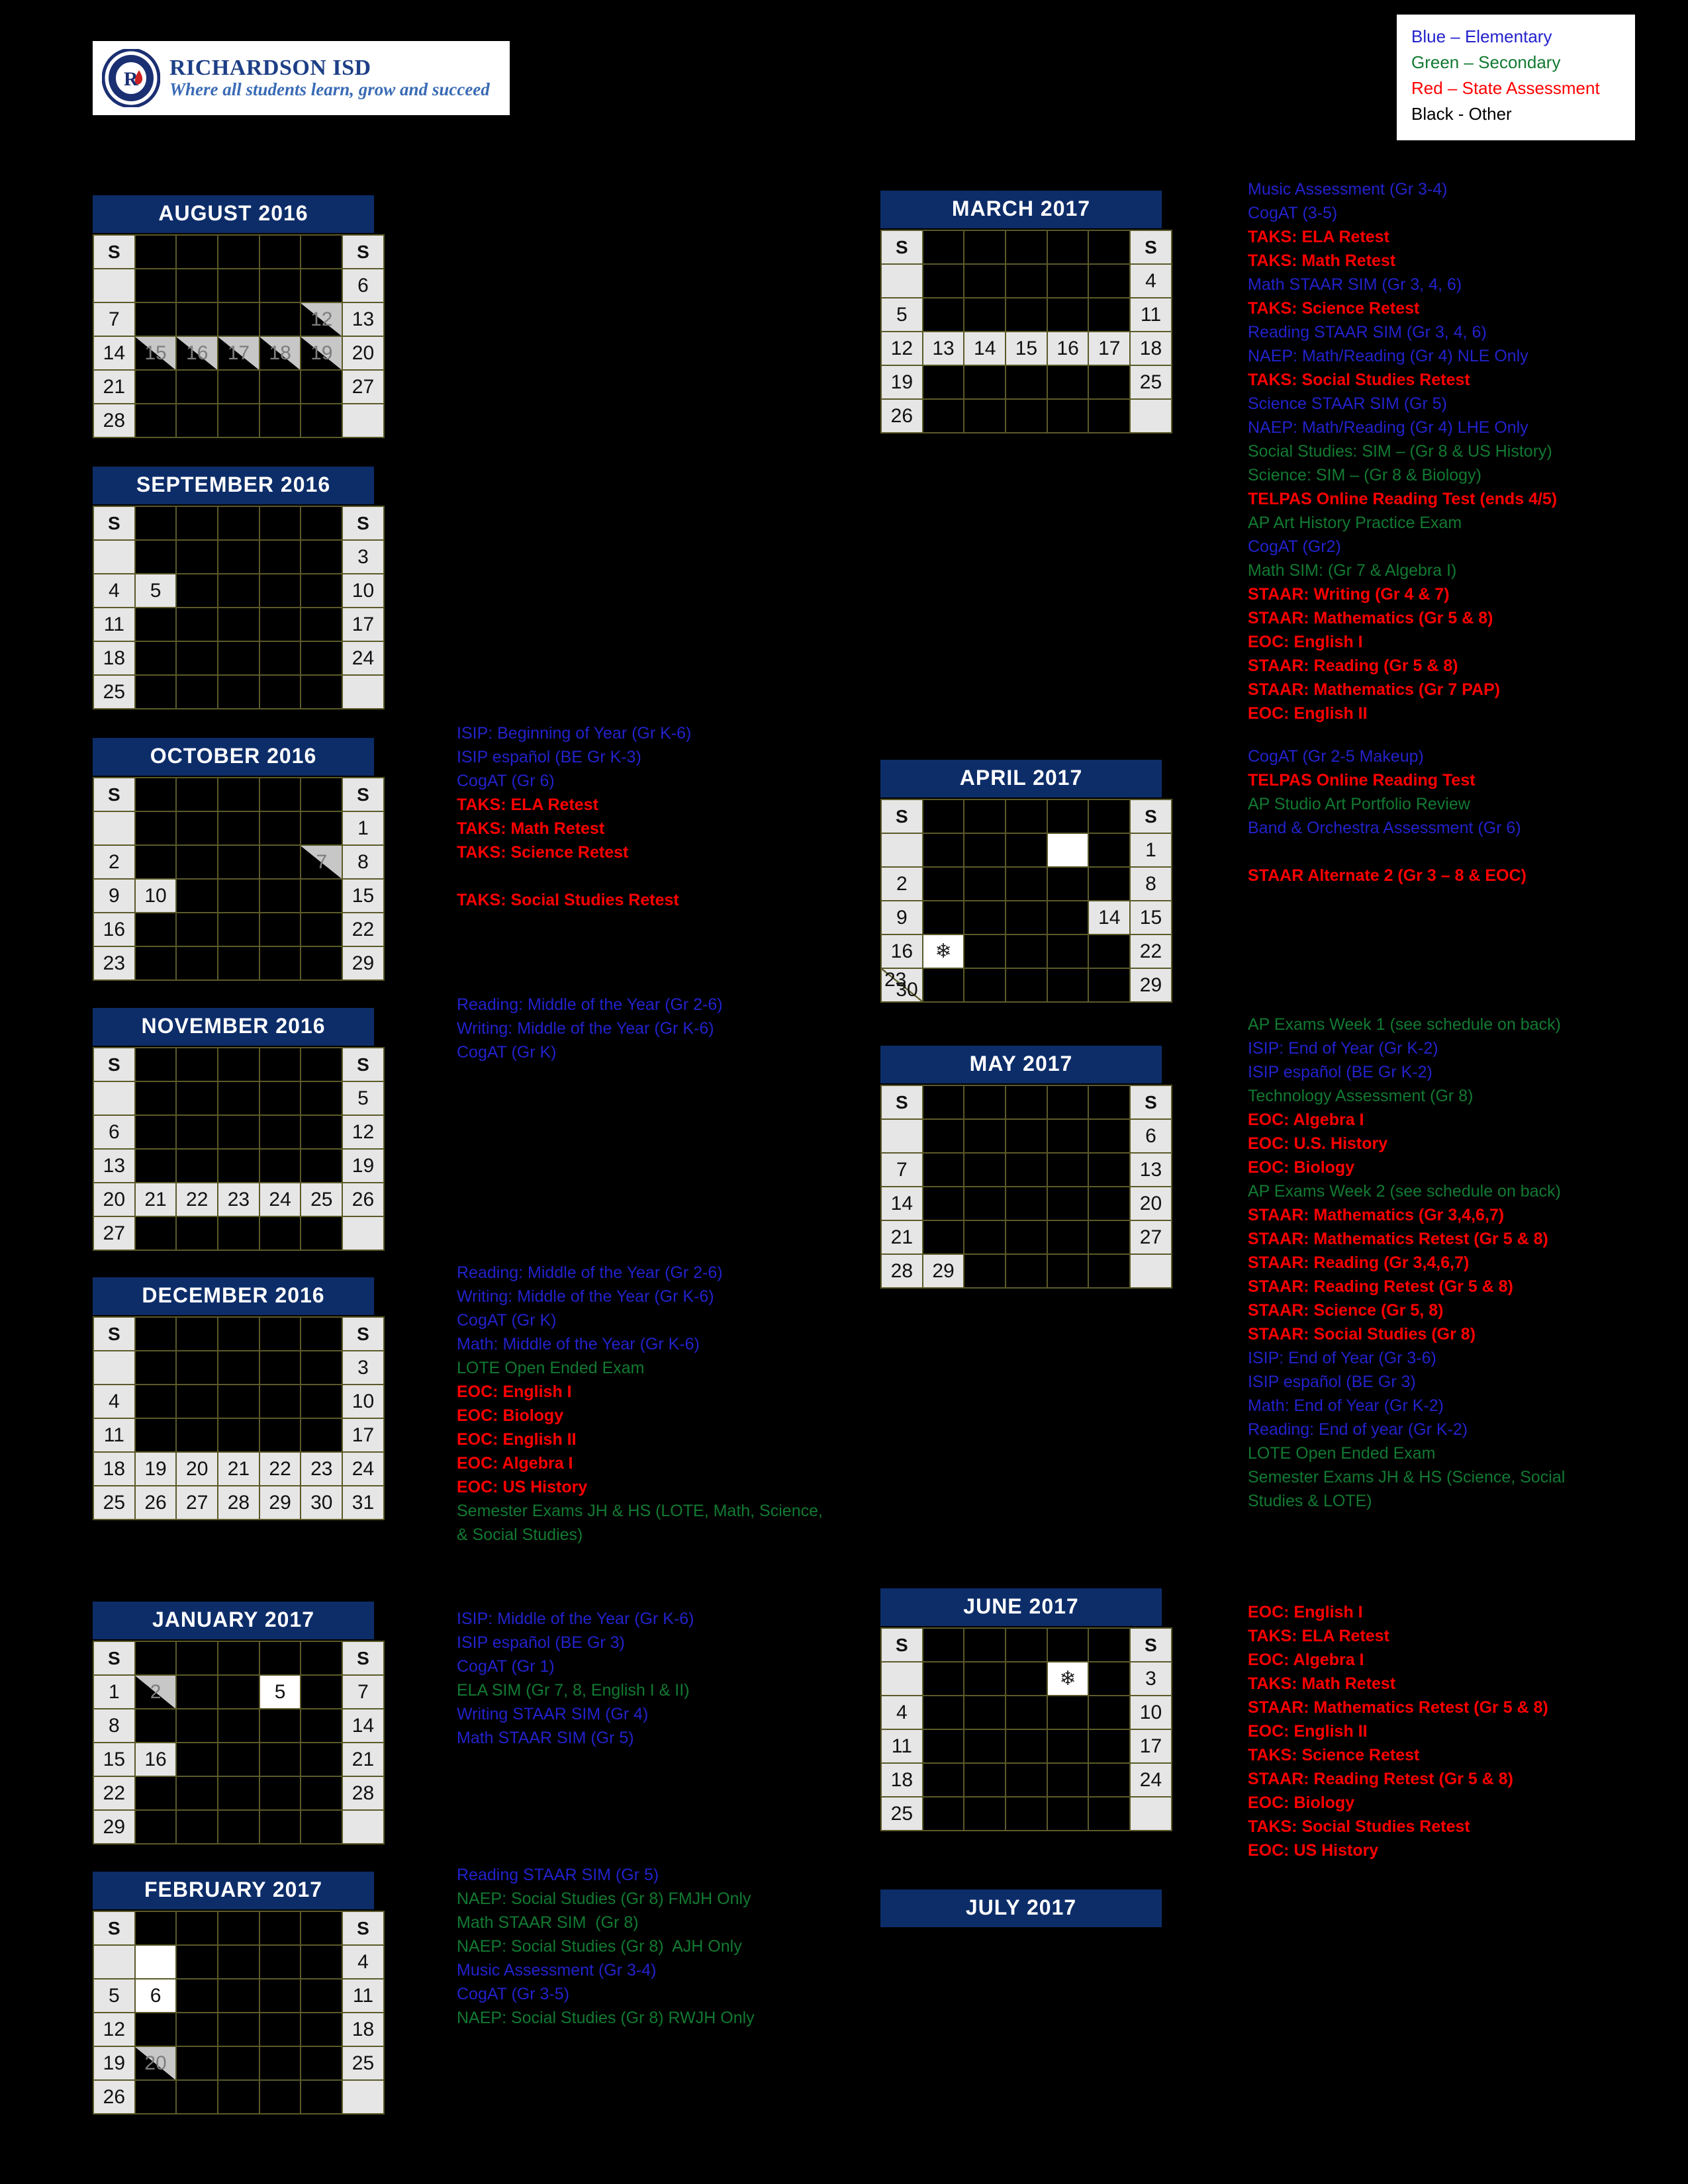  I want to click on calendar-day-cell: 8, so click(280, 1402).